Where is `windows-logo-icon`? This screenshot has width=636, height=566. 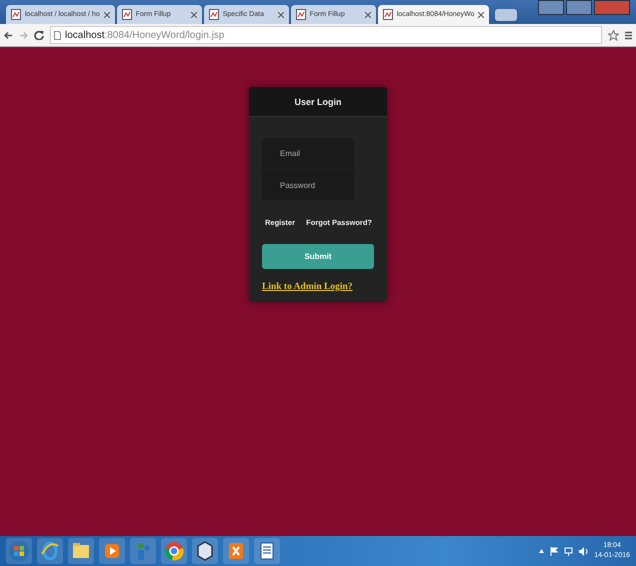
windows-logo-icon is located at coordinates (19, 551).